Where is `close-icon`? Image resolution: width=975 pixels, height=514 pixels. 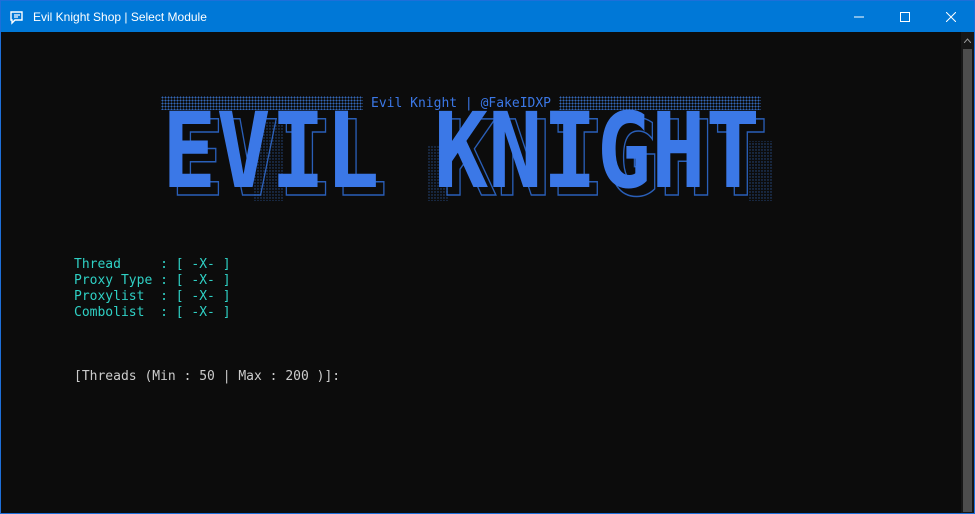 close-icon is located at coordinates (951, 16).